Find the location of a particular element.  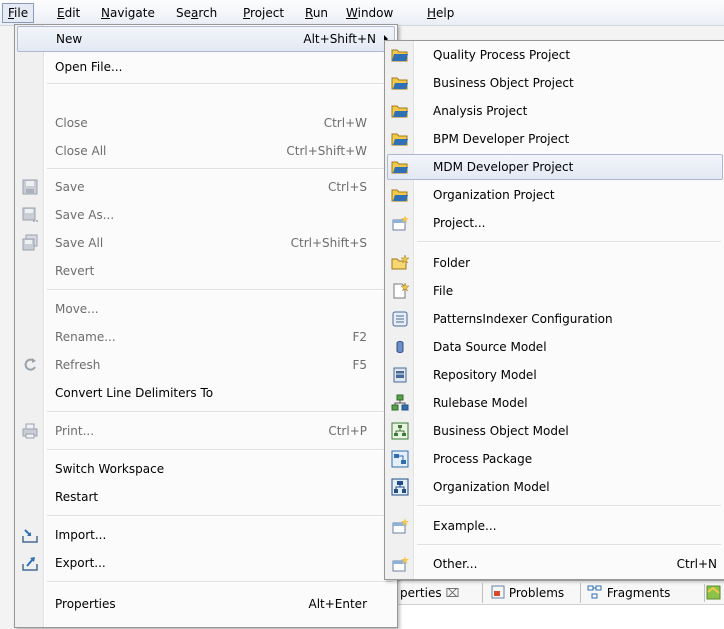

menu-item-refresh: Refresh F5 is located at coordinates (206, 365).